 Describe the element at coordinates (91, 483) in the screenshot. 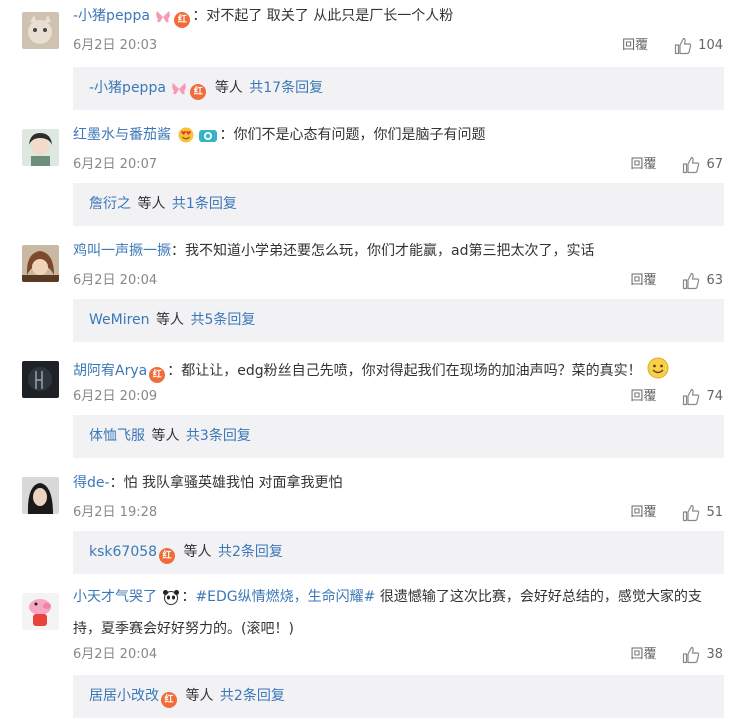

I see `username-link: 得de-` at that location.